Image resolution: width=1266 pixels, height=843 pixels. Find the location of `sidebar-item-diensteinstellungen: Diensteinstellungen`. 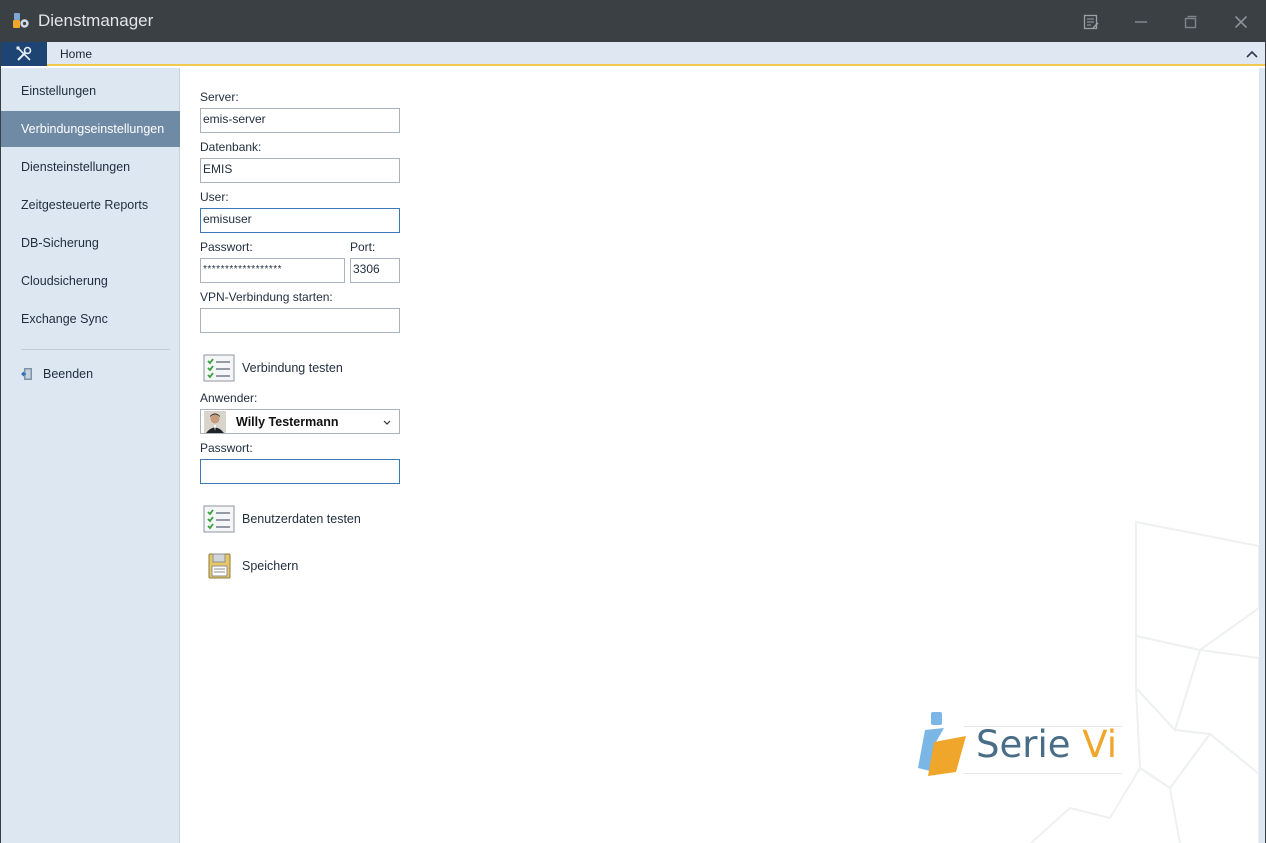

sidebar-item-diensteinstellungen: Diensteinstellungen is located at coordinates (90, 167).